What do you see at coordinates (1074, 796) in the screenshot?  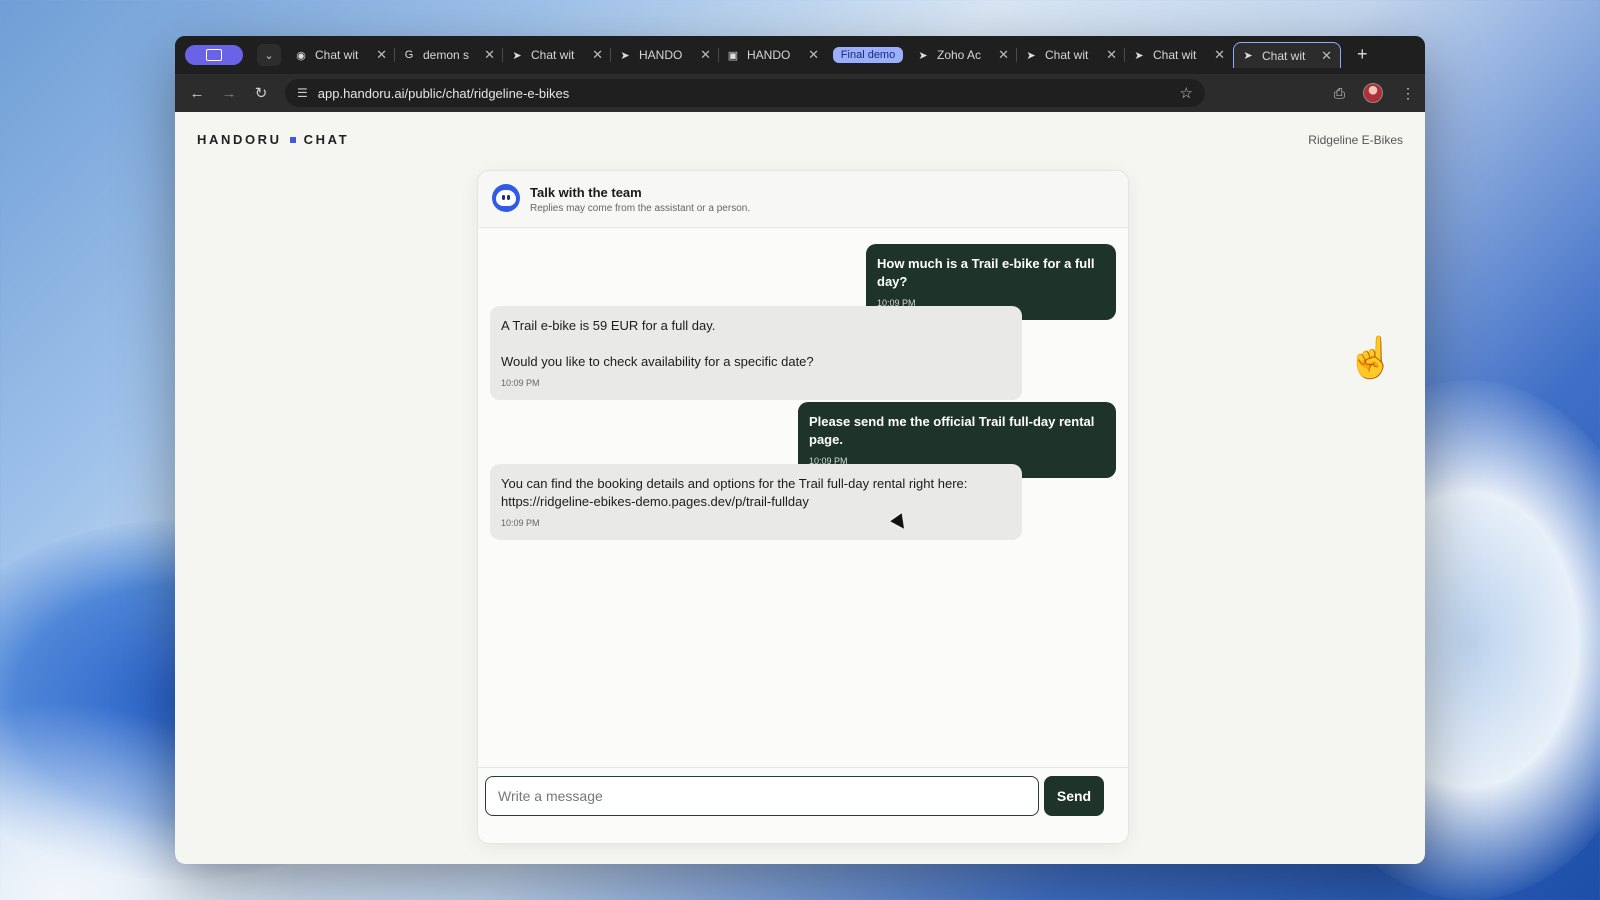 I see `send-button: Send` at bounding box center [1074, 796].